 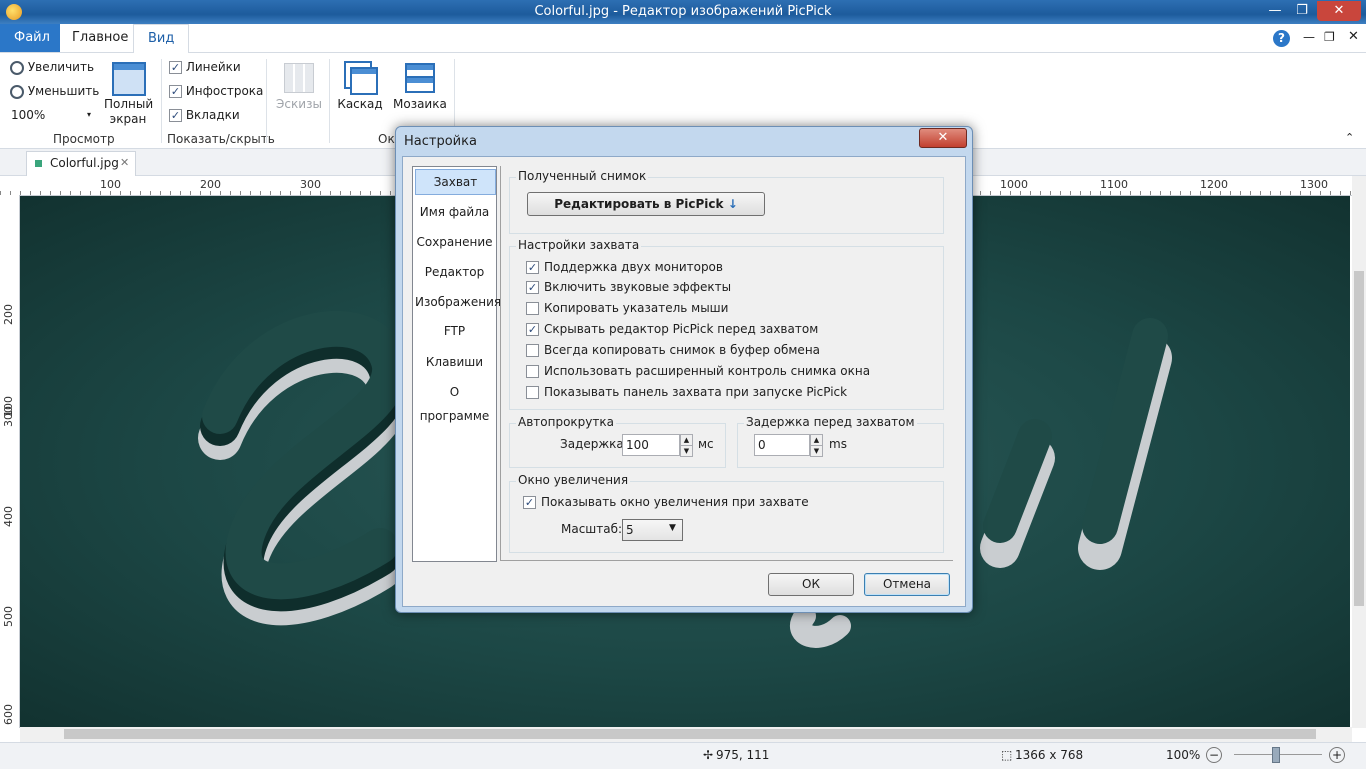 What do you see at coordinates (566, 422) in the screenshot?
I see `autoscroll-legend: Автопрокрутка` at bounding box center [566, 422].